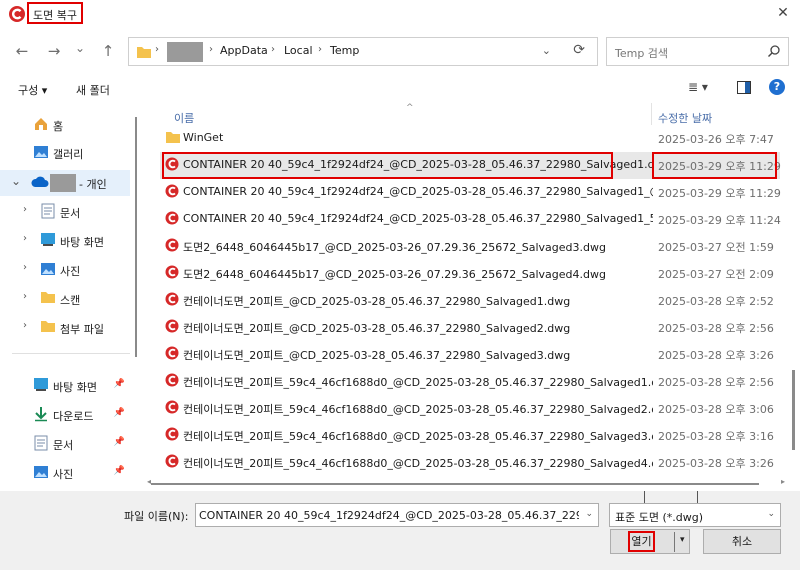 The width and height of the screenshot is (800, 570). Describe the element at coordinates (685, 118) in the screenshot. I see `column-header-date: 수정한 날짜` at that location.